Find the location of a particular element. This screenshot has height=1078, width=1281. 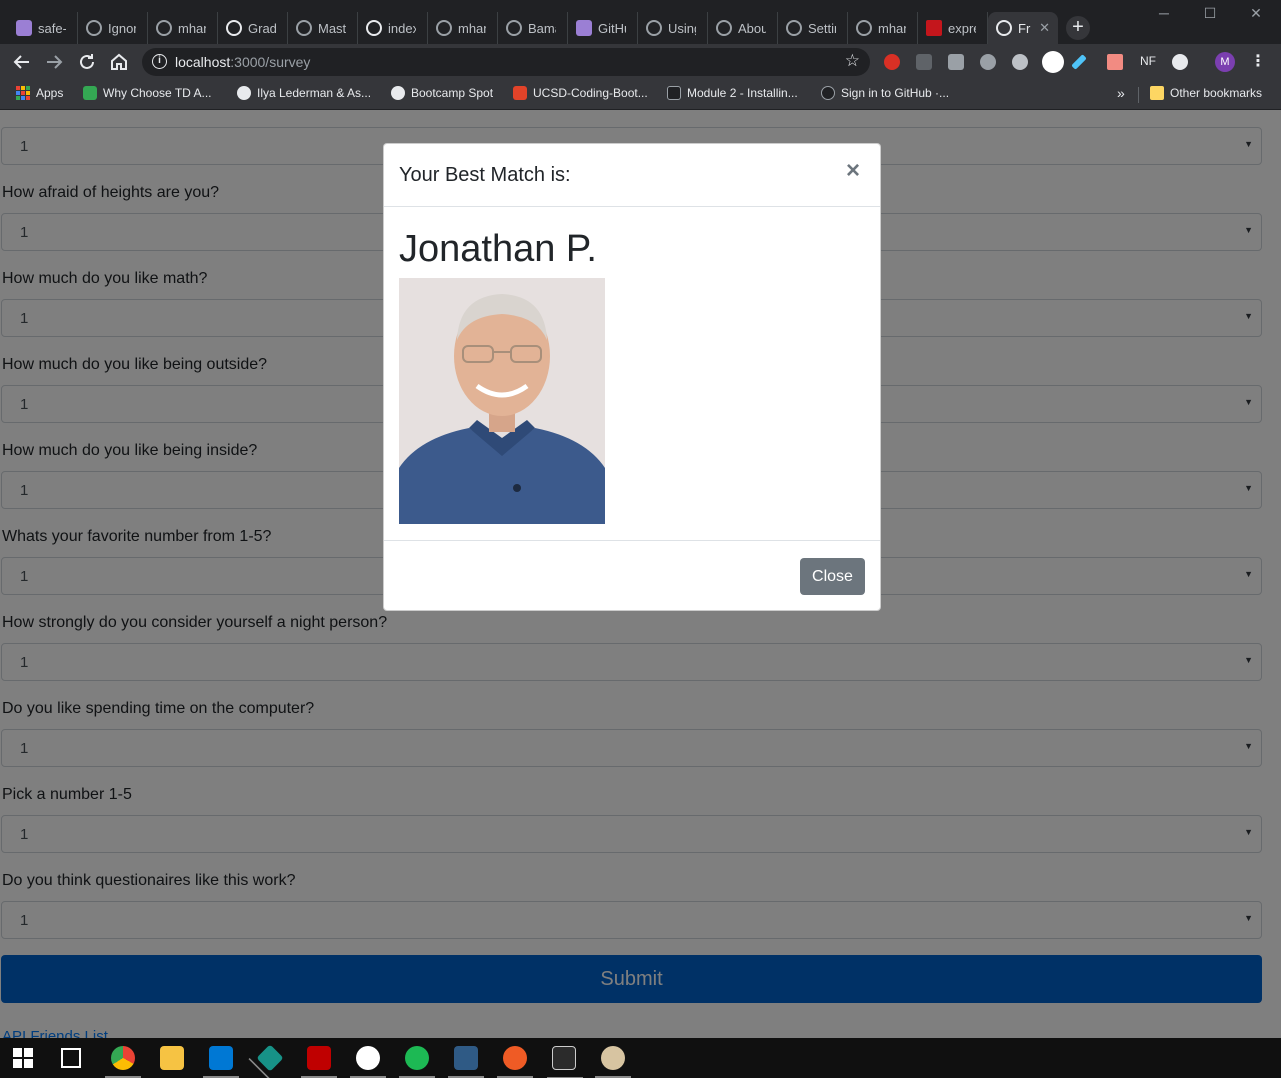

windows-start-icon is located at coordinates (23, 1058).